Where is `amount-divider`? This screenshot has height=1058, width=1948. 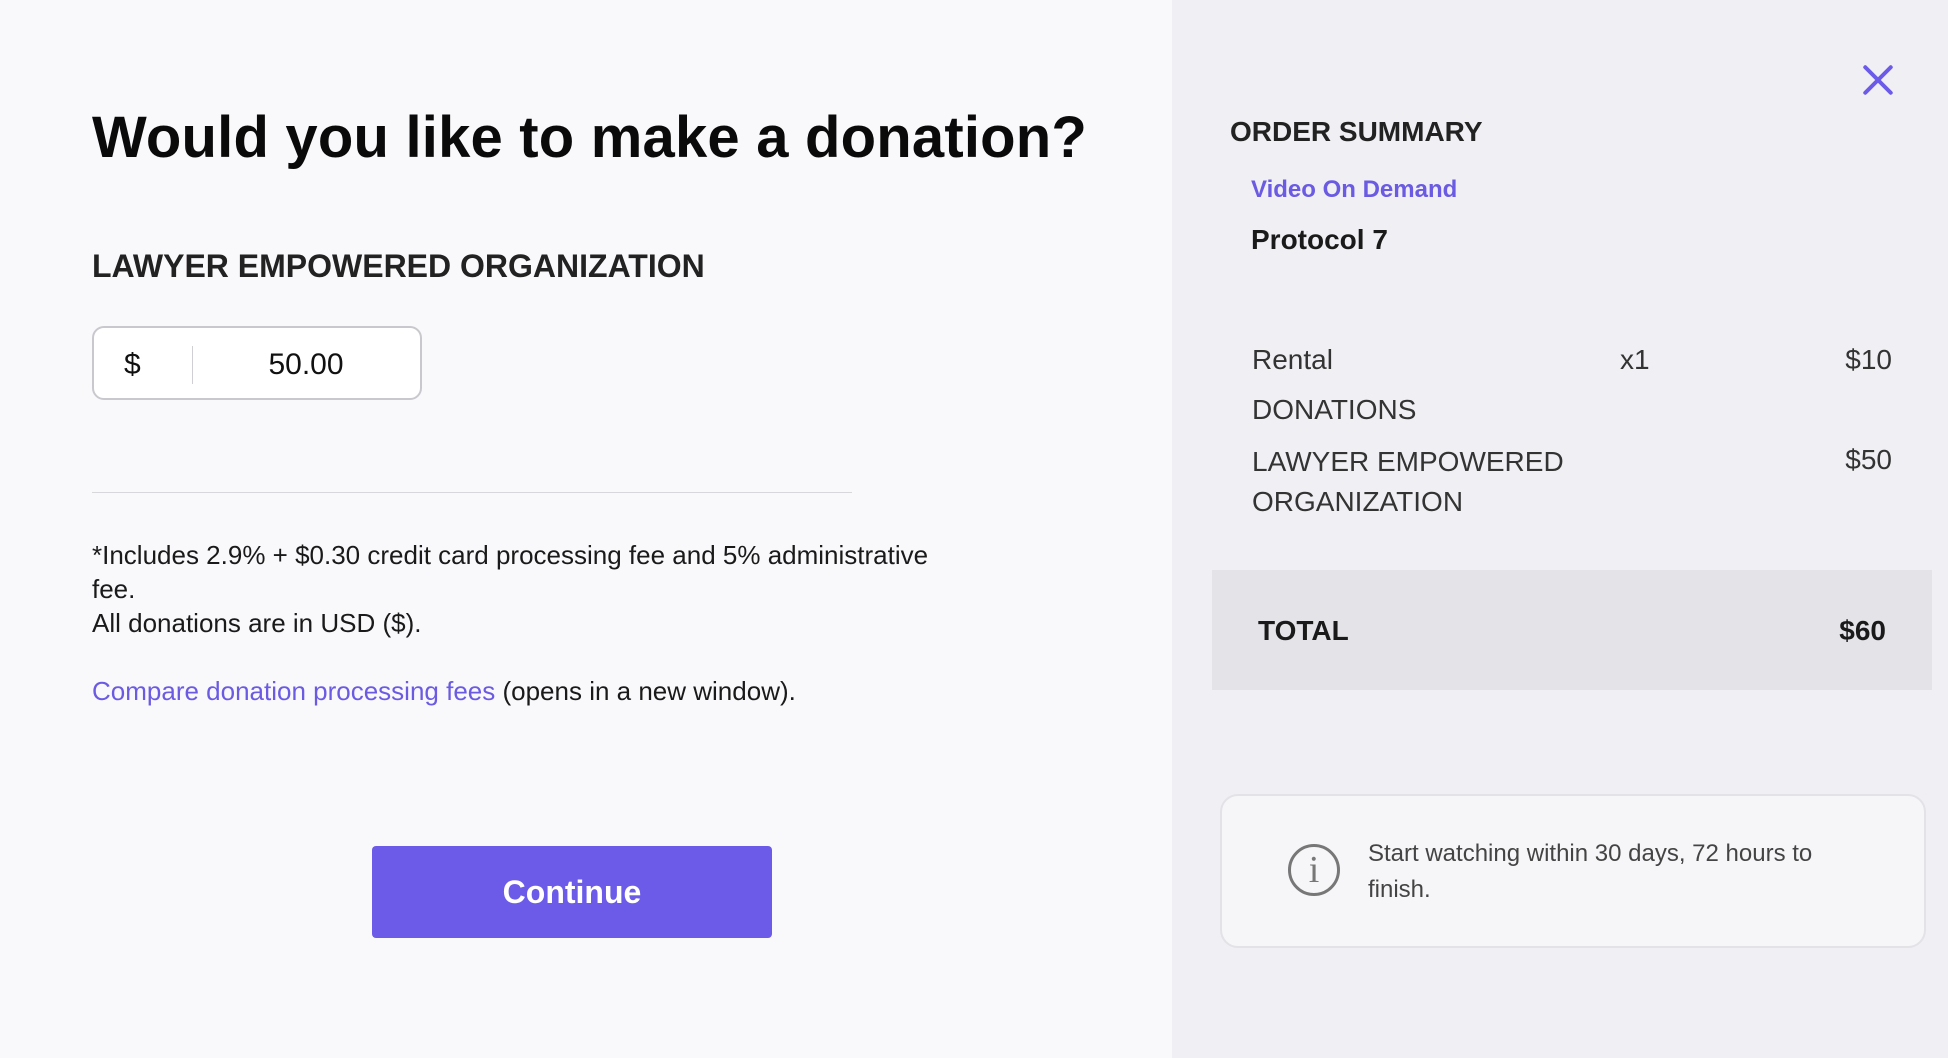 amount-divider is located at coordinates (192, 365).